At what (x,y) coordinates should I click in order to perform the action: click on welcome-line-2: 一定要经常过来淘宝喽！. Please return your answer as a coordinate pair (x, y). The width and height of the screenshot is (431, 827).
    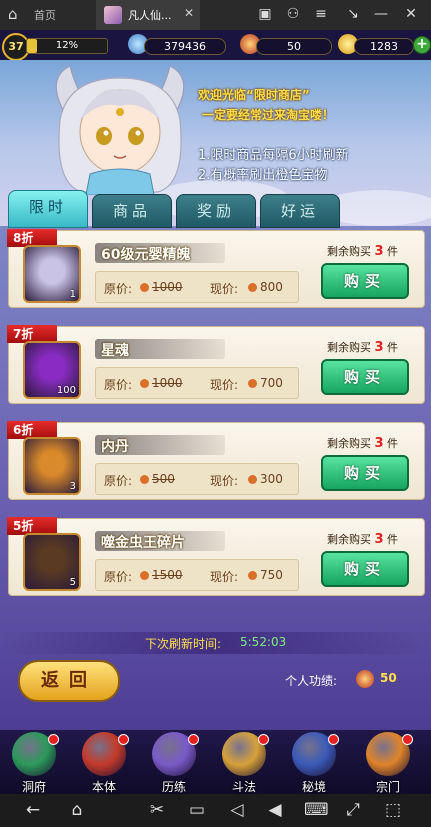
    Looking at the image, I should click on (268, 115).